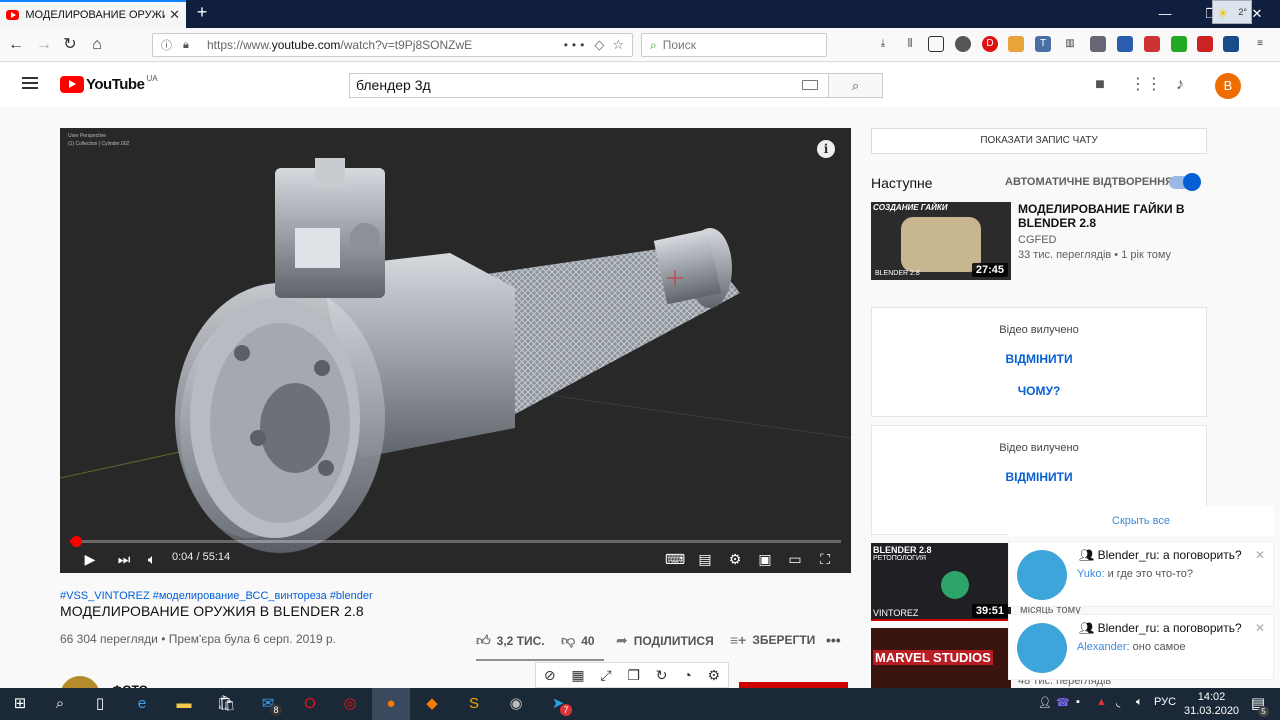 The height and width of the screenshot is (720, 1280). What do you see at coordinates (391, 704) in the screenshot?
I see `firefox-icon: ●` at bounding box center [391, 704].